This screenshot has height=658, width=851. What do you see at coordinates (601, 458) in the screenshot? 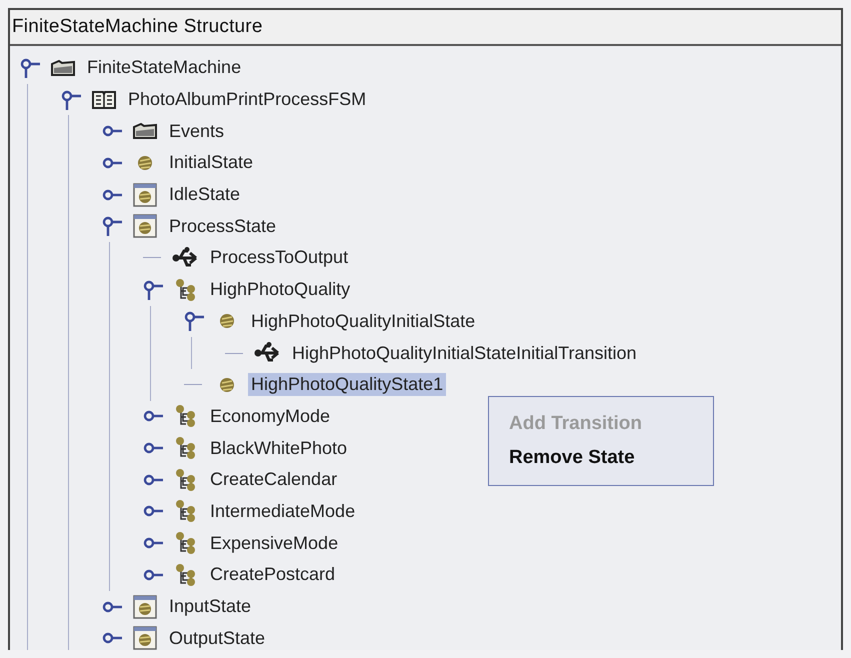
I see `menu-item: Remove State` at bounding box center [601, 458].